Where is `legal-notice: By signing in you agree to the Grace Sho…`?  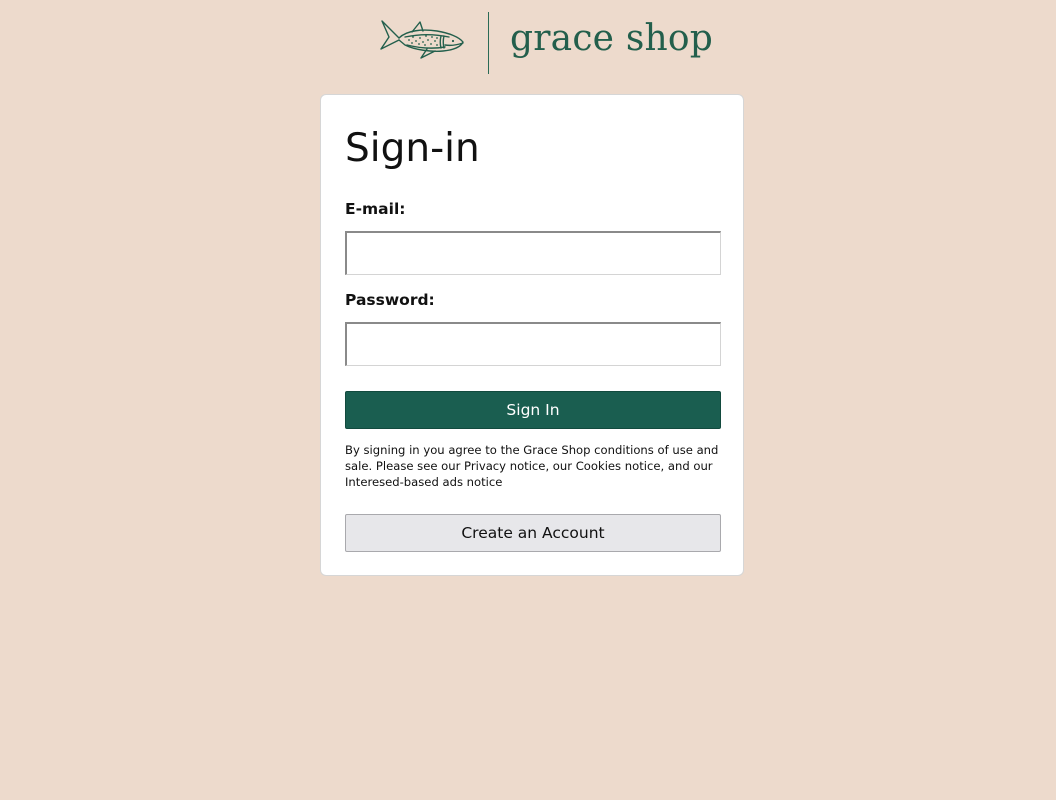 legal-notice: By signing in you agree to the Grace Sho… is located at coordinates (532, 466).